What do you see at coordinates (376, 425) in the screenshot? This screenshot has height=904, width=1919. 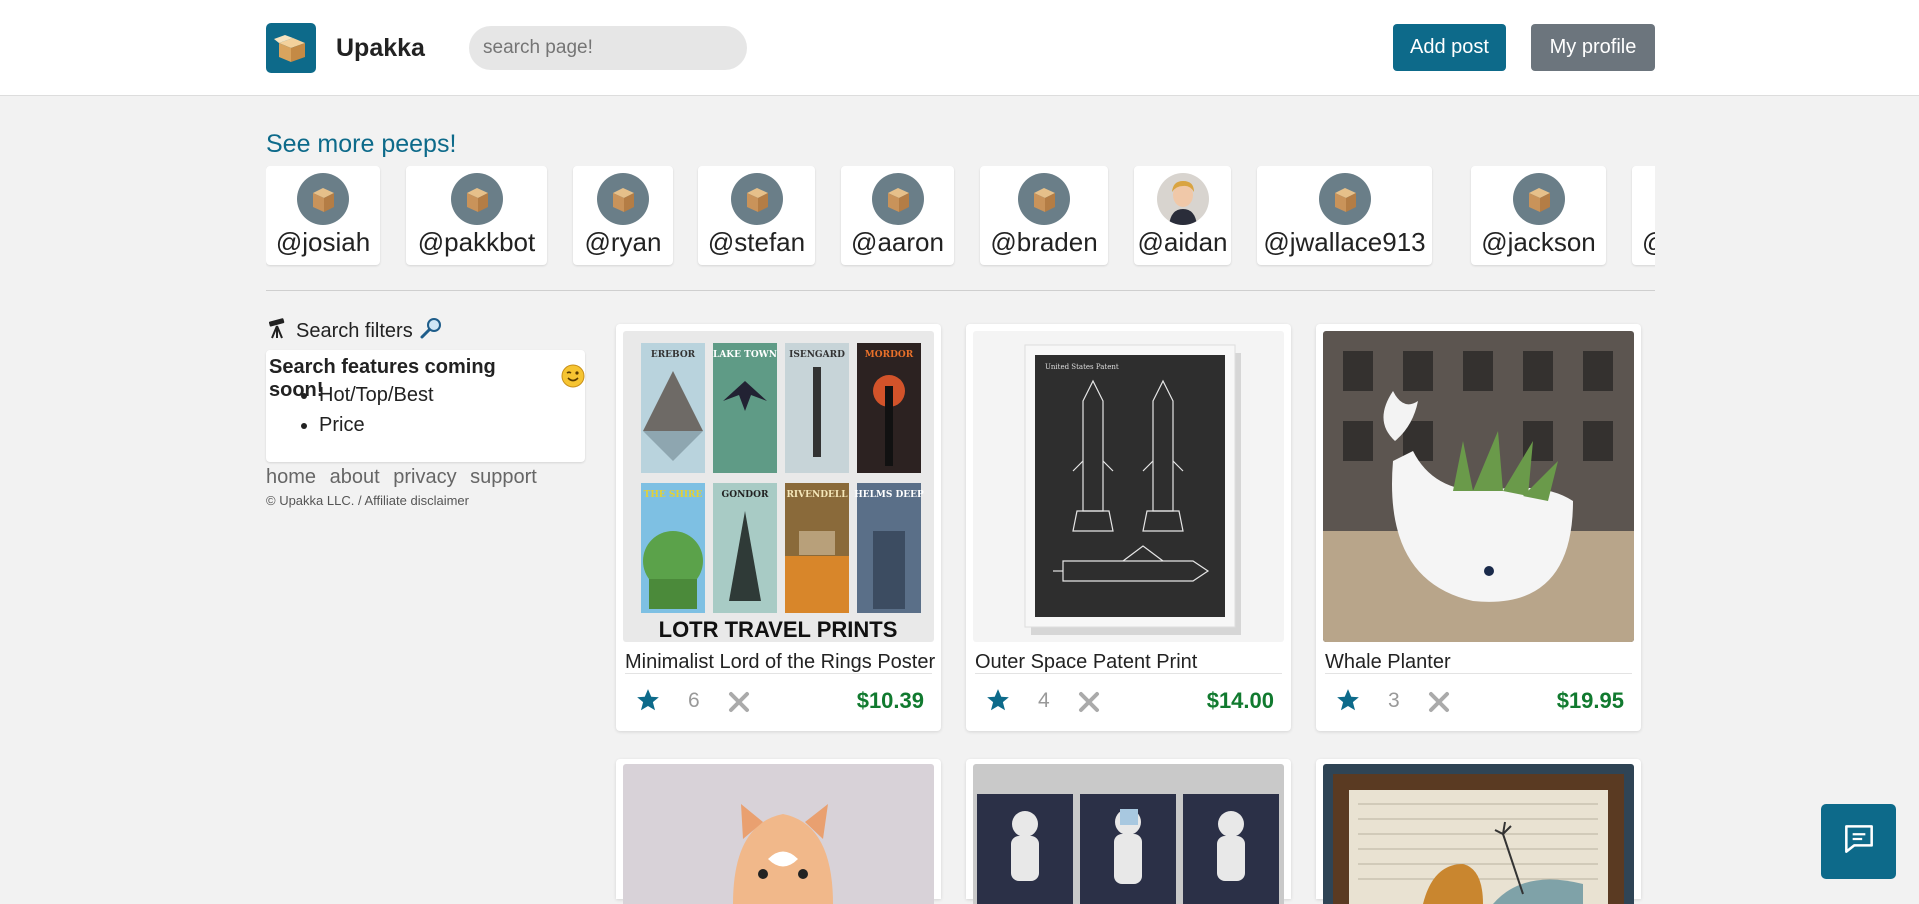 I see `feature-item: Price` at bounding box center [376, 425].